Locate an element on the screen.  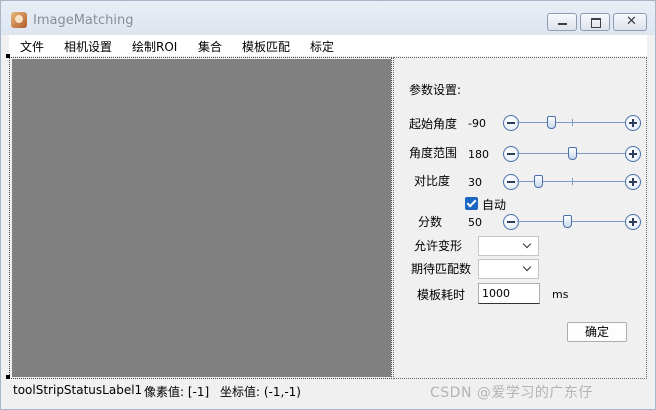
slider-track is located at coordinates (572, 221).